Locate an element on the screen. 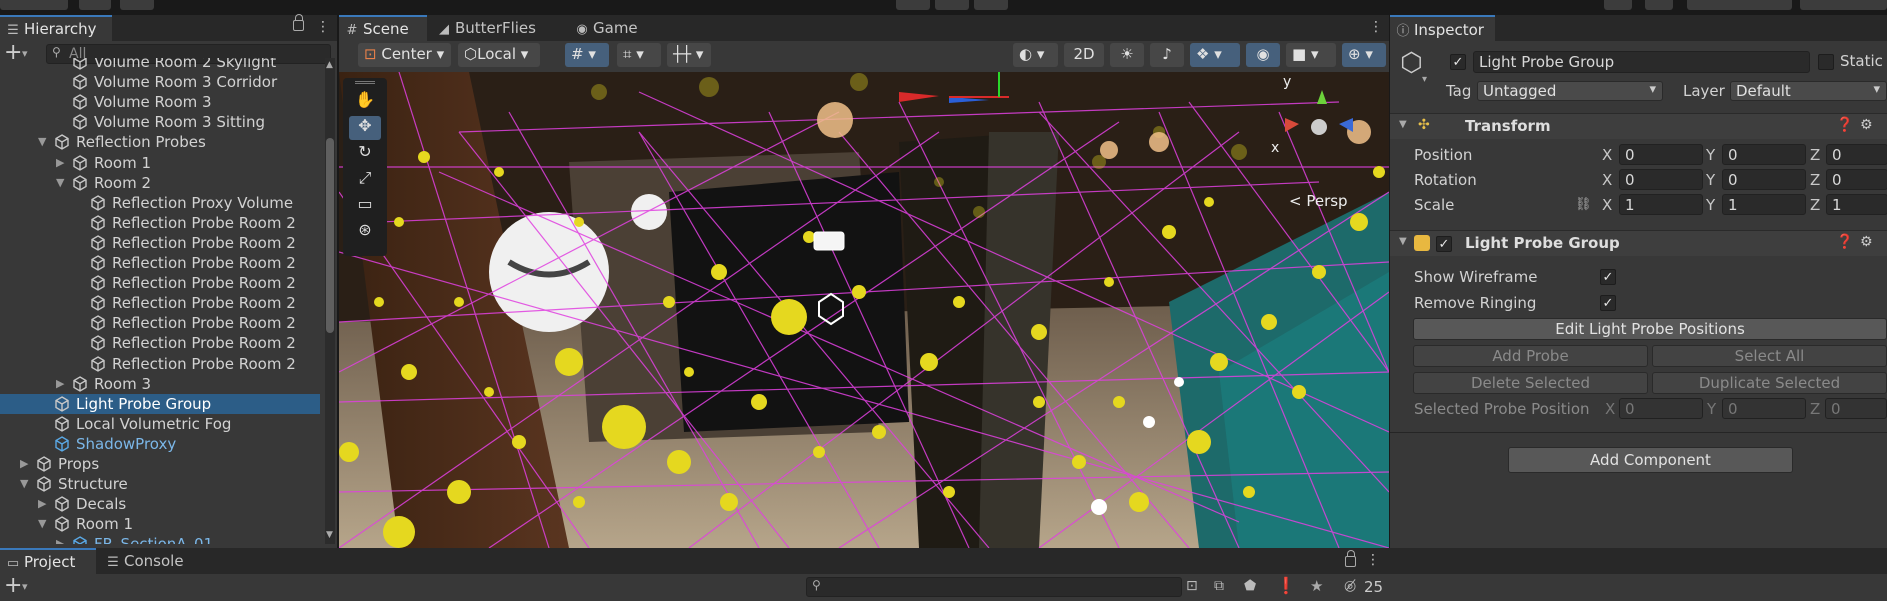 The width and height of the screenshot is (1887, 601). rect-tool-icon: ▭ is located at coordinates (365, 206).